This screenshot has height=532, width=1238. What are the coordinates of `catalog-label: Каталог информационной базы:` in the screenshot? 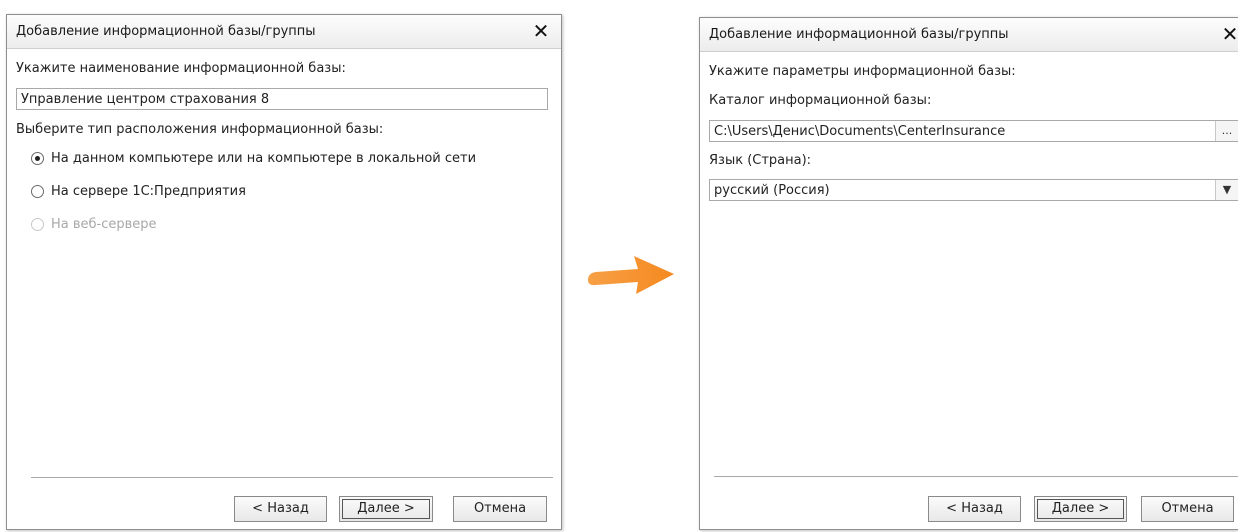 It's located at (820, 100).